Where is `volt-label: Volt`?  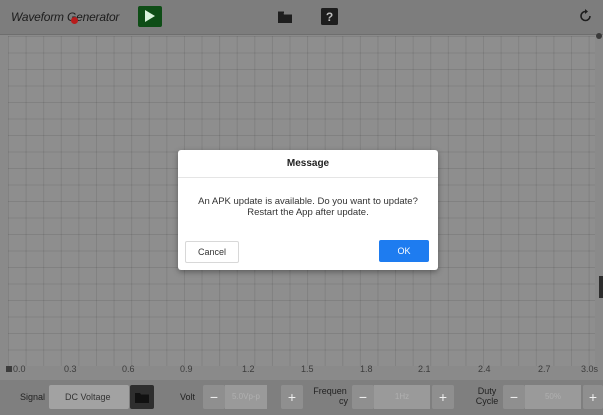 volt-label: Volt is located at coordinates (188, 397).